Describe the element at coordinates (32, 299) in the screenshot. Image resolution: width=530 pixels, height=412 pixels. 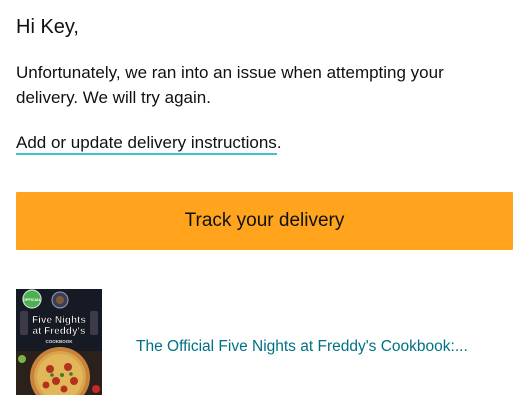
I see `cover-badge-text: OFFICIAL` at that location.